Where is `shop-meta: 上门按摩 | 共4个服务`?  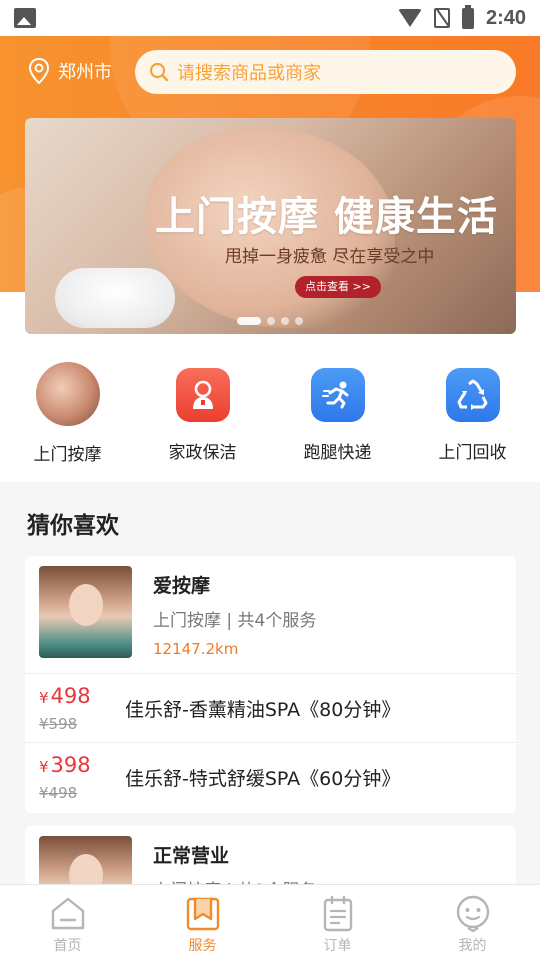
shop-meta: 上门按摩 | 共4个服务 is located at coordinates (235, 621).